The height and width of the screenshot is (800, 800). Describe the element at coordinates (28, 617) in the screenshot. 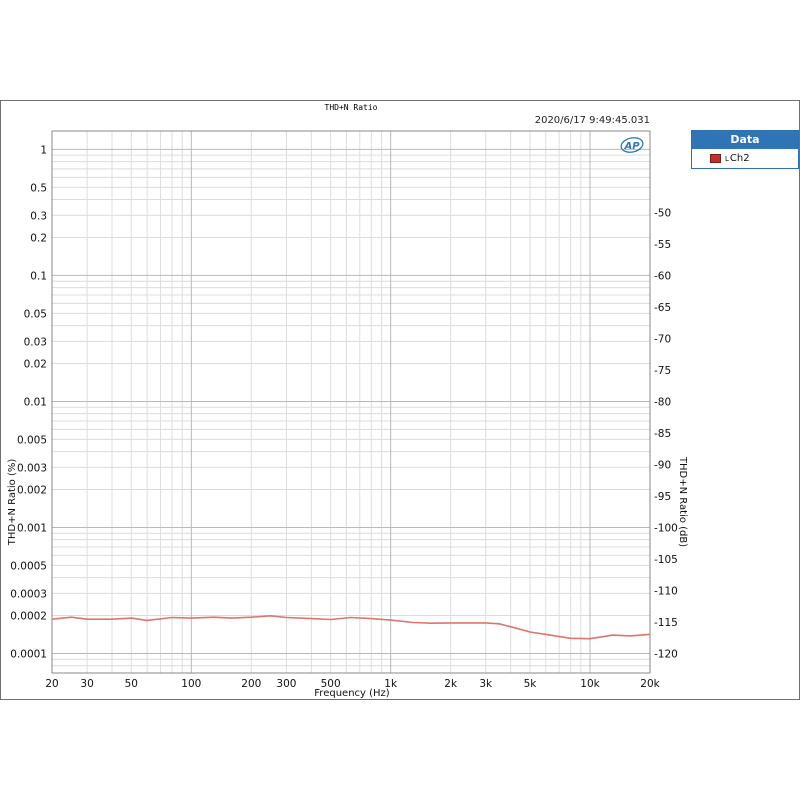

I see `y-tick-label-left: 0.0002` at that location.